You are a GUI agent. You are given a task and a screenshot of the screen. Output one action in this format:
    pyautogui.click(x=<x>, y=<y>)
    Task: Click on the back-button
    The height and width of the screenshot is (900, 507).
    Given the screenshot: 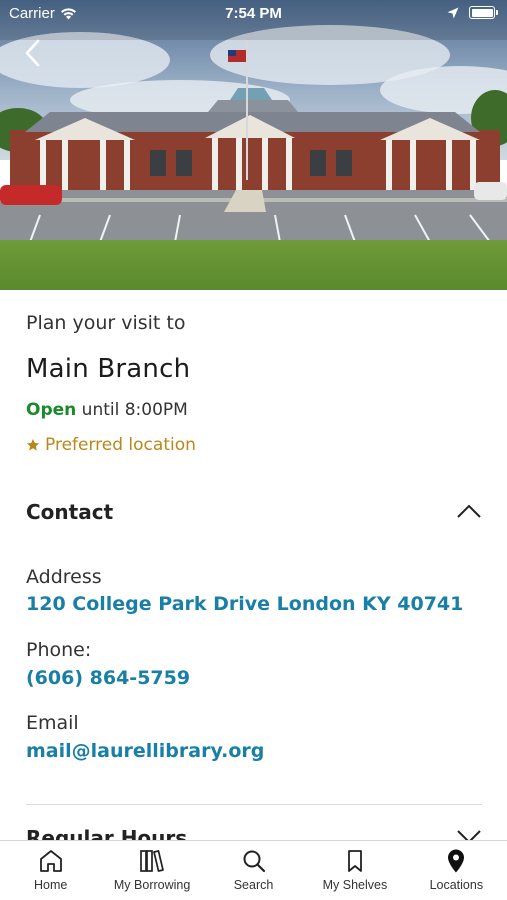 What is the action you would take?
    pyautogui.click(x=33, y=53)
    